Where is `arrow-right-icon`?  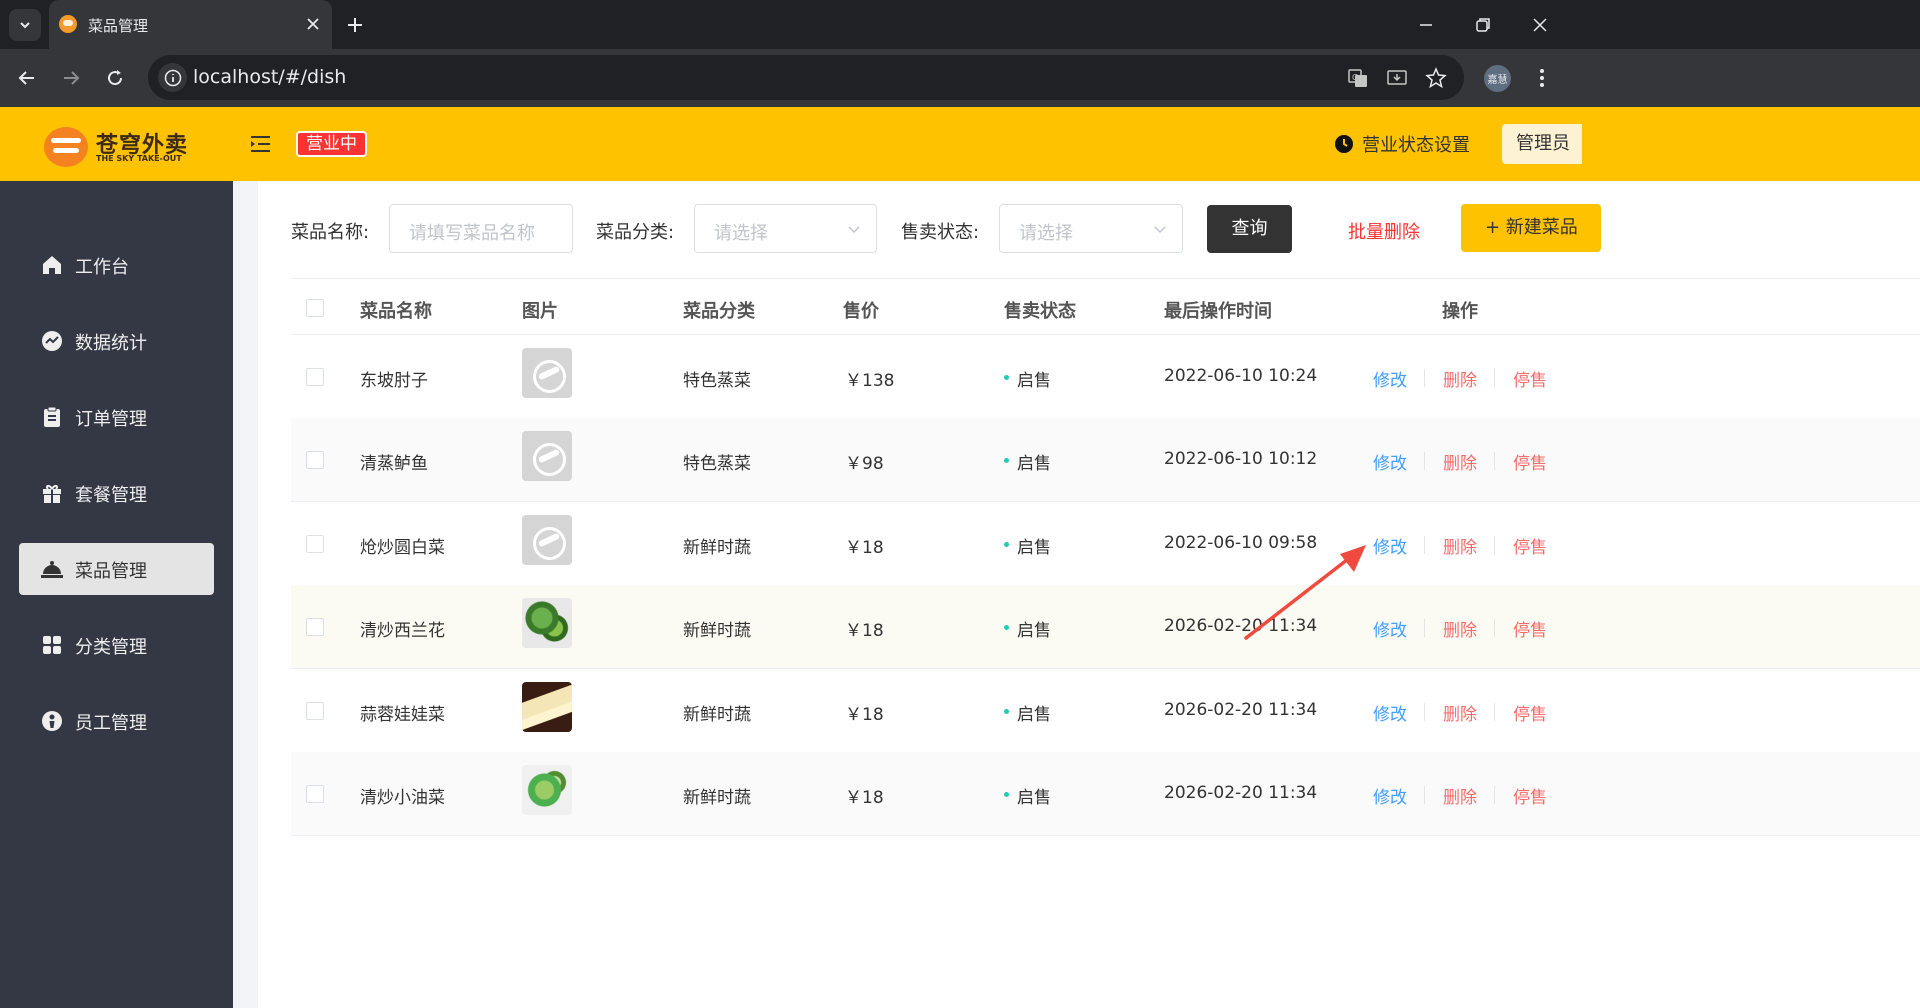
arrow-right-icon is located at coordinates (72, 78).